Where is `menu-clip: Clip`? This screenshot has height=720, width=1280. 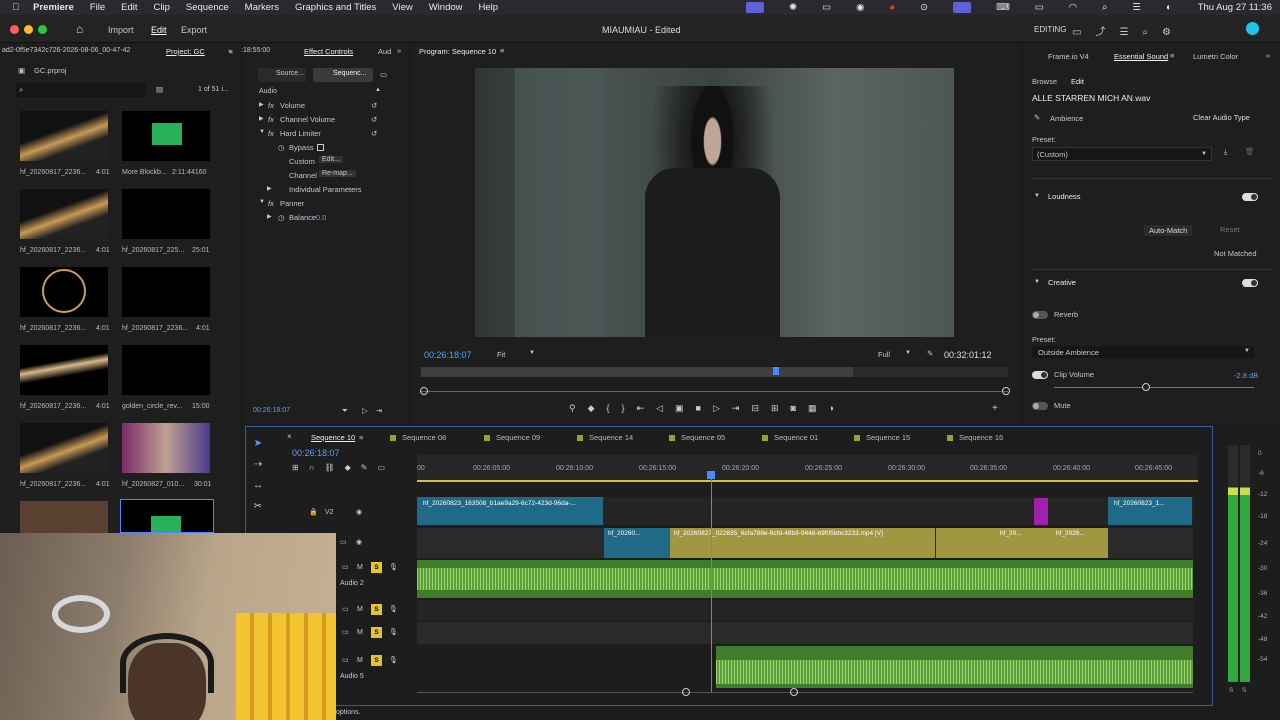
menu-clip: Clip is located at coordinates (161, 7).